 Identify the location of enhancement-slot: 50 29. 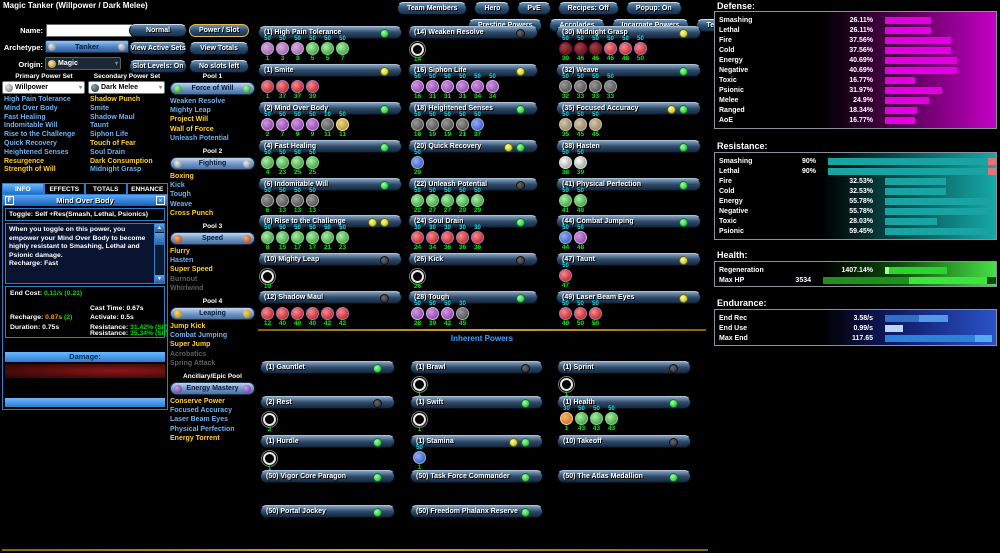
(462, 201).